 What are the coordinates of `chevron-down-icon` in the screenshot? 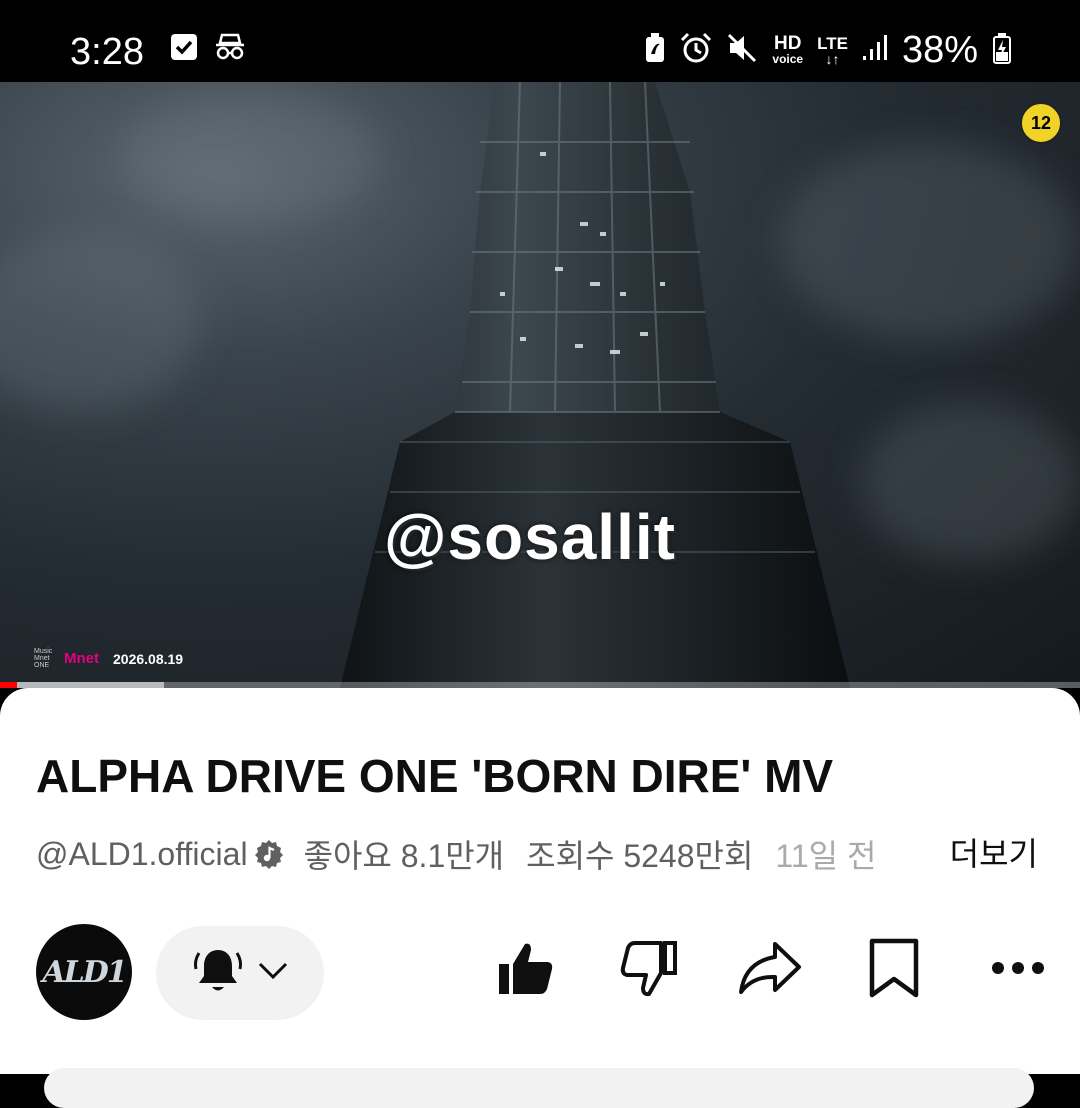 It's located at (273, 973).